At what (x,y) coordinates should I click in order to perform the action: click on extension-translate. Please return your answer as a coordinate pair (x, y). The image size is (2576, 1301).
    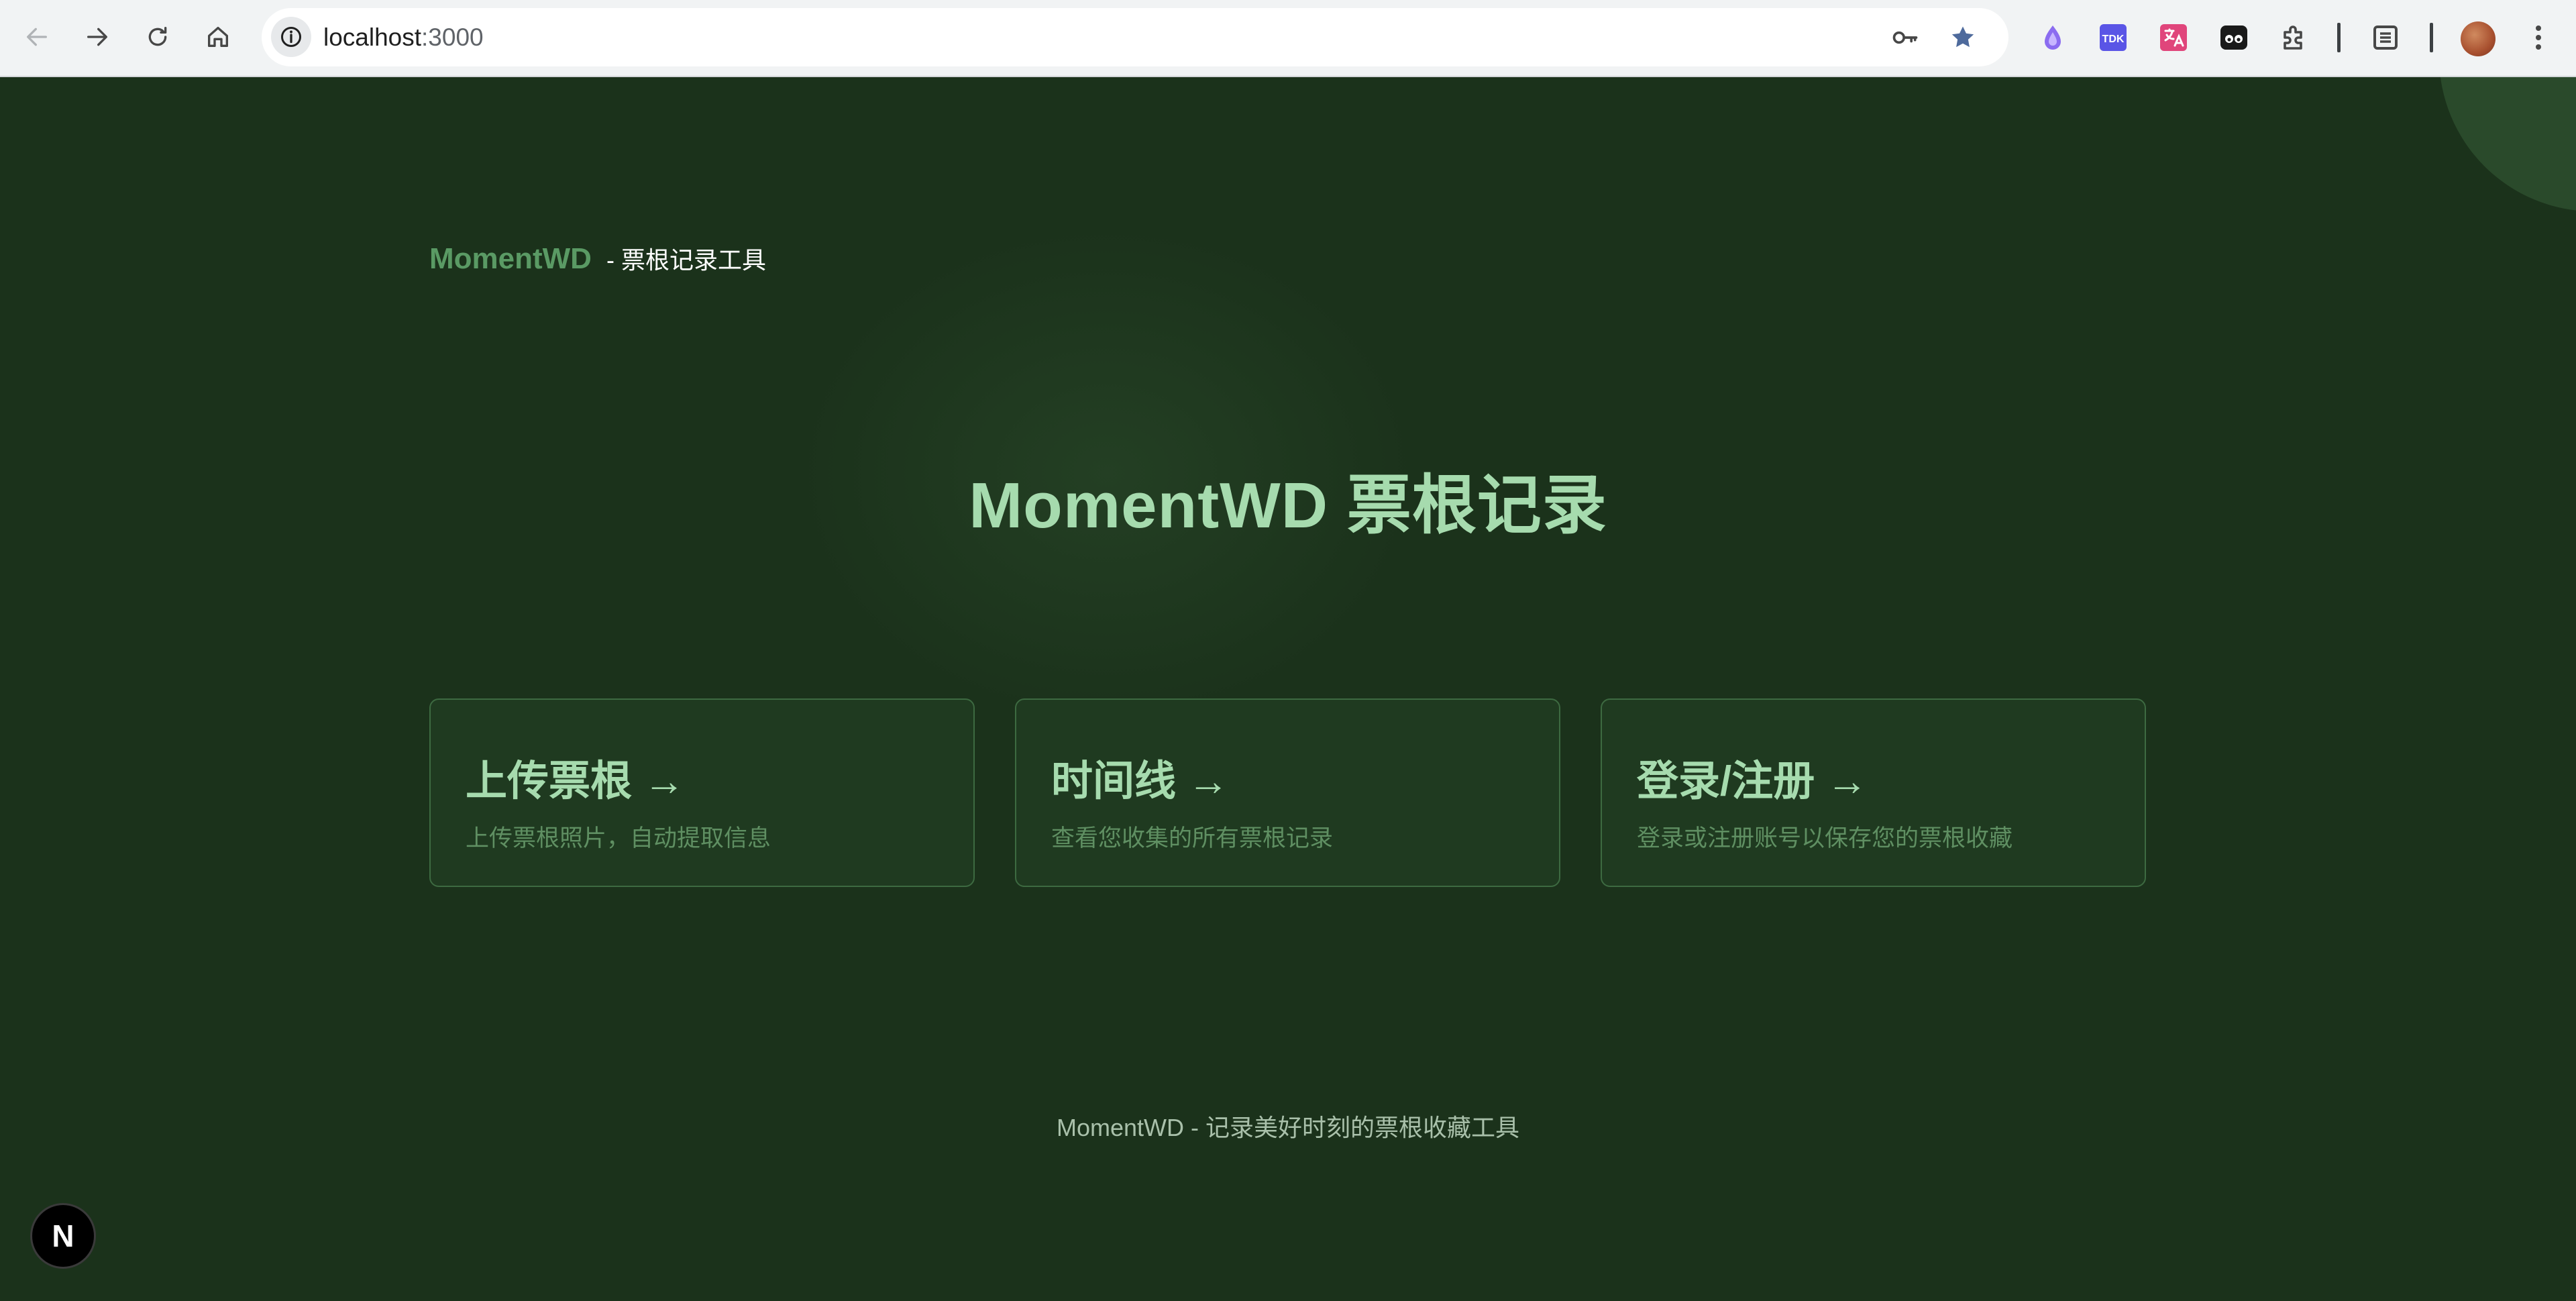
    Looking at the image, I should click on (2173, 37).